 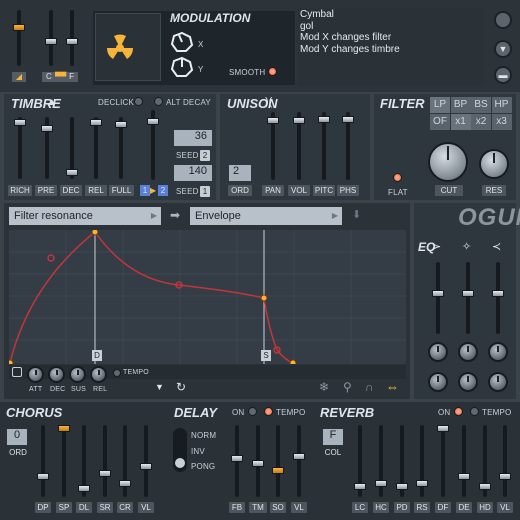 What do you see at coordinates (159, 387) in the screenshot?
I see `dropdown-icon: ▼` at bounding box center [159, 387].